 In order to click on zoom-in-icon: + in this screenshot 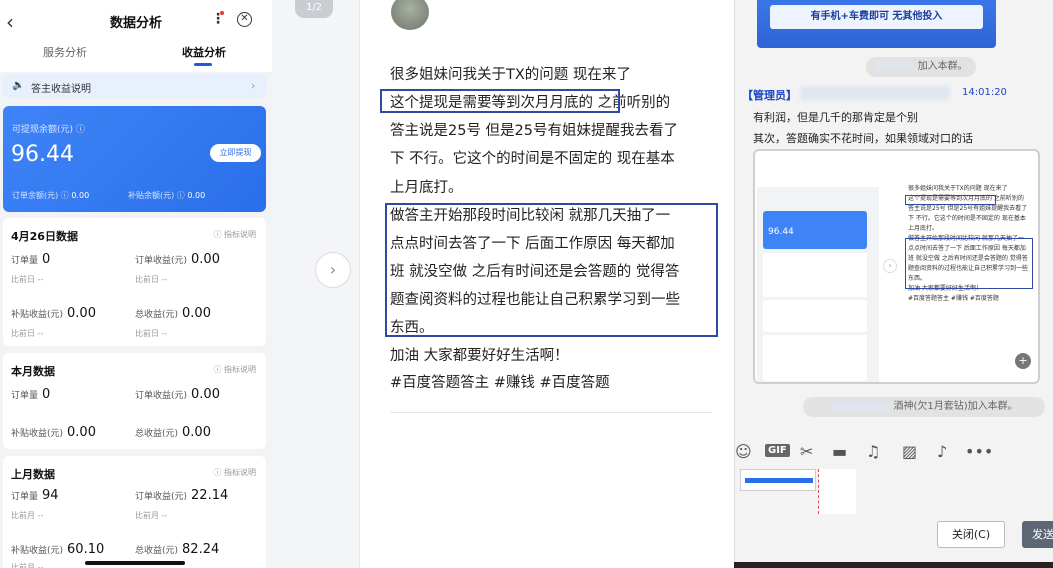, I will do `click(1023, 361)`.